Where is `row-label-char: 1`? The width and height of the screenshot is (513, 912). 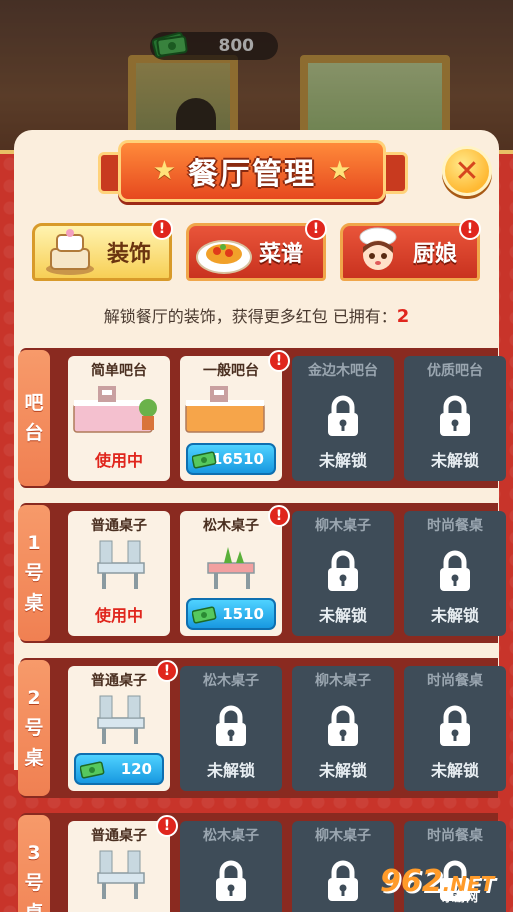 row-label-char: 1 is located at coordinates (34, 543).